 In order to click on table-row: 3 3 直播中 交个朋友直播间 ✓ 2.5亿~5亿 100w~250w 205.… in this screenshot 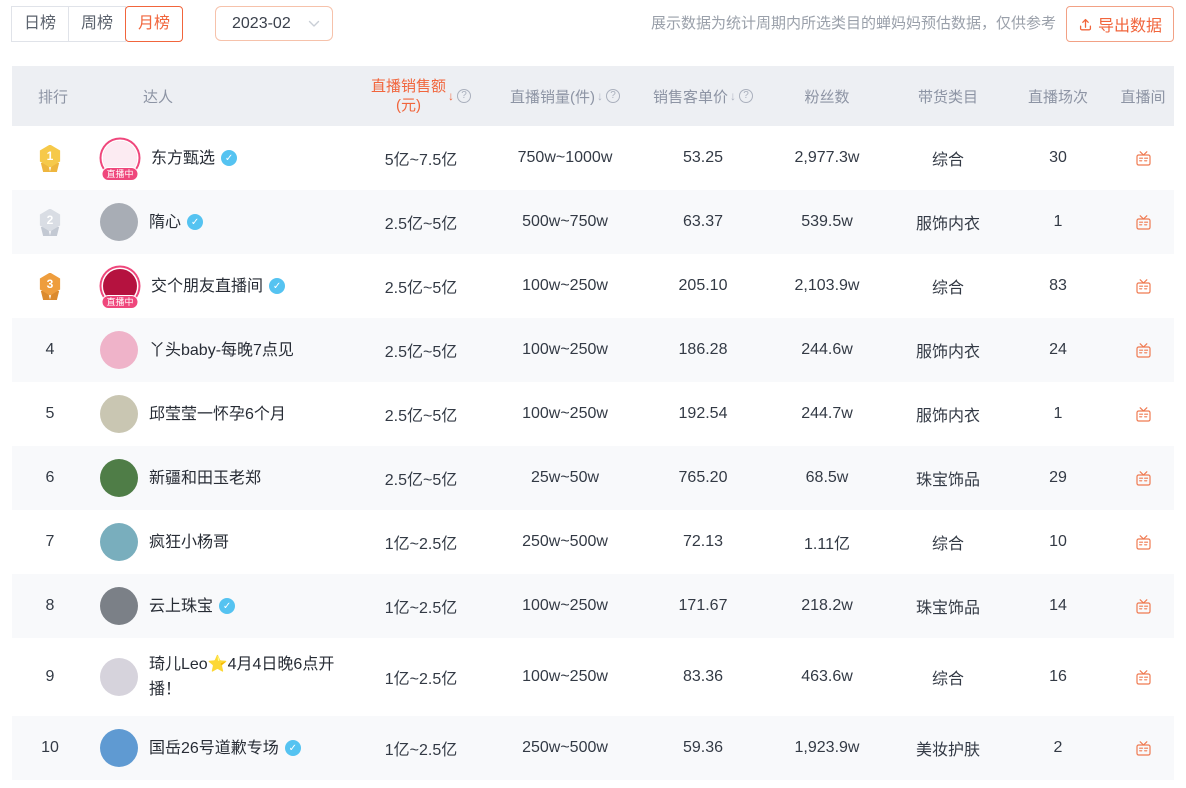, I will do `click(593, 286)`.